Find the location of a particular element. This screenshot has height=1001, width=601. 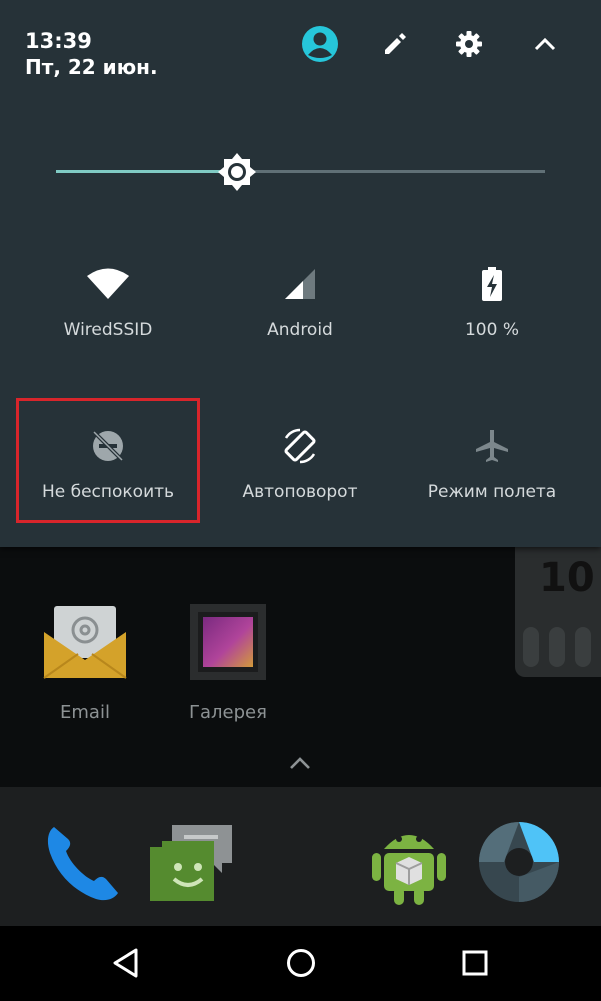

navigation-bar is located at coordinates (300, 963).